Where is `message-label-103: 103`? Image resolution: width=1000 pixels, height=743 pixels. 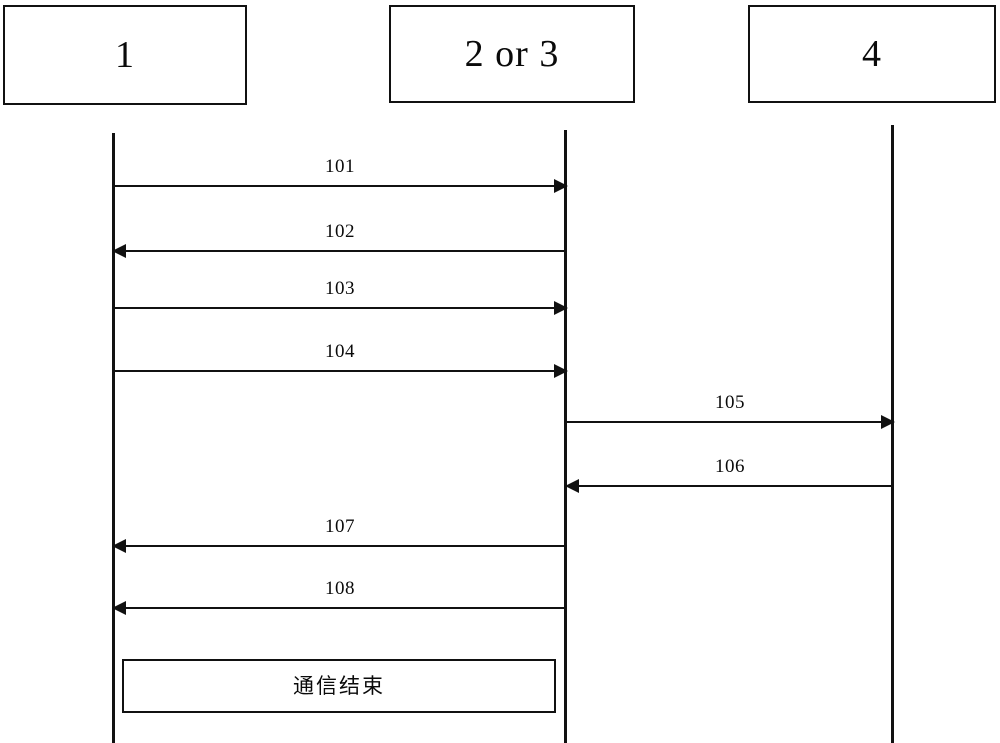
message-label-103: 103 is located at coordinates (340, 288).